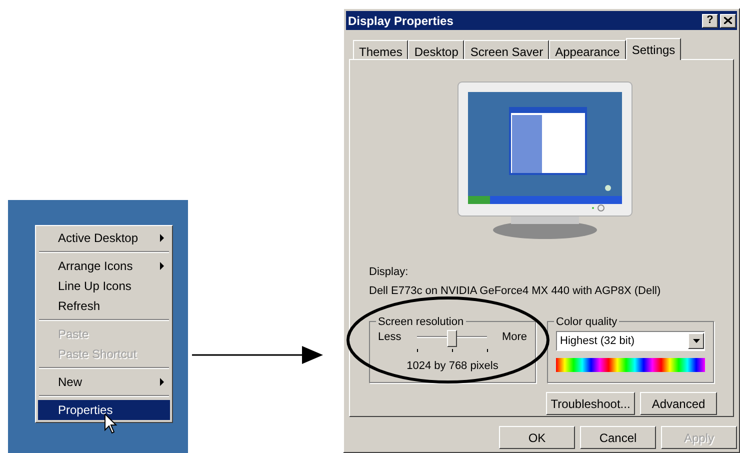 Image resolution: width=740 pixels, height=453 pixels. Describe the element at coordinates (710, 21) in the screenshot. I see `help-button: ?` at that location.